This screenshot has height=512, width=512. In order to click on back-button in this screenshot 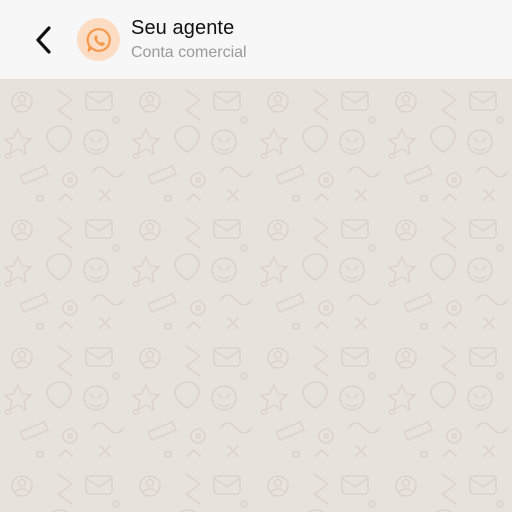, I will do `click(44, 40)`.